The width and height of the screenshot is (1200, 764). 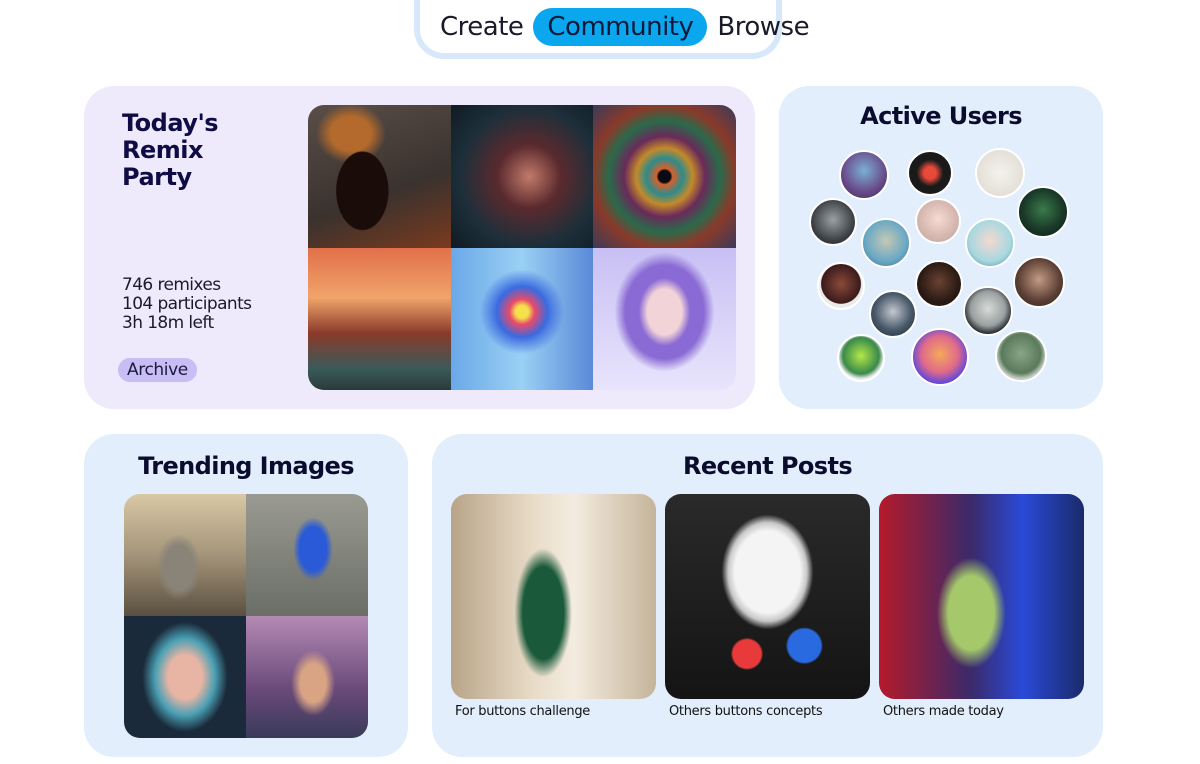 What do you see at coordinates (379, 318) in the screenshot?
I see `remix-image-sailboat` at bounding box center [379, 318].